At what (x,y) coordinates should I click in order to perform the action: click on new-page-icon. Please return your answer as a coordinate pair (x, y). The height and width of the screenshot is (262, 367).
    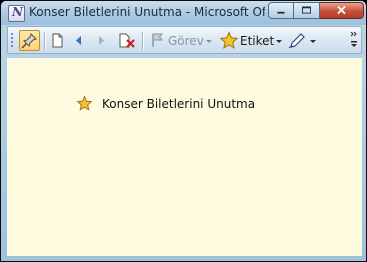
    Looking at the image, I should click on (57, 40).